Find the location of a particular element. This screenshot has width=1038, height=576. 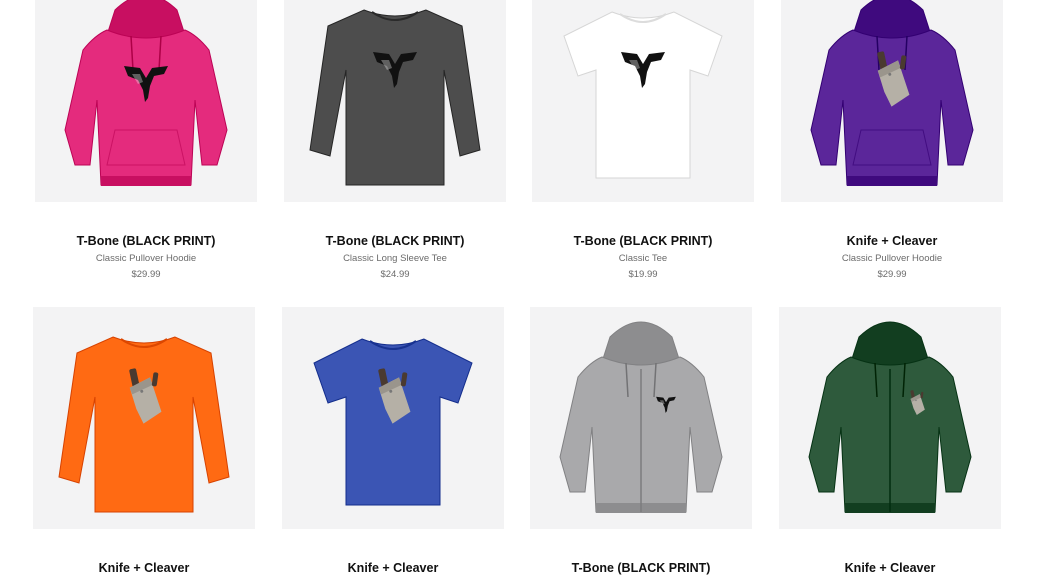

product-card: T-Bone (BLACK PRINT) is located at coordinates (641, 441).